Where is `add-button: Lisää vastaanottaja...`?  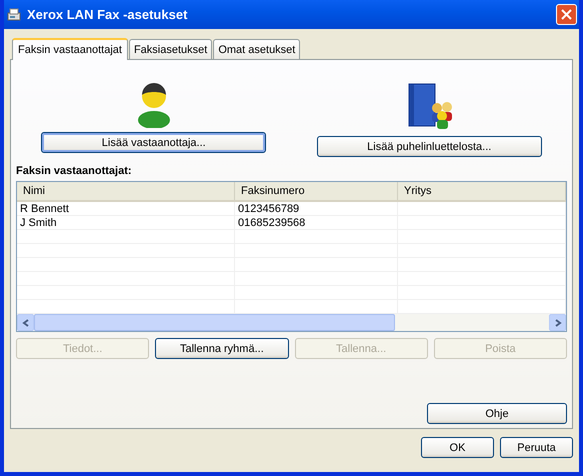
add-button: Lisää vastaanottaja... is located at coordinates (153, 142).